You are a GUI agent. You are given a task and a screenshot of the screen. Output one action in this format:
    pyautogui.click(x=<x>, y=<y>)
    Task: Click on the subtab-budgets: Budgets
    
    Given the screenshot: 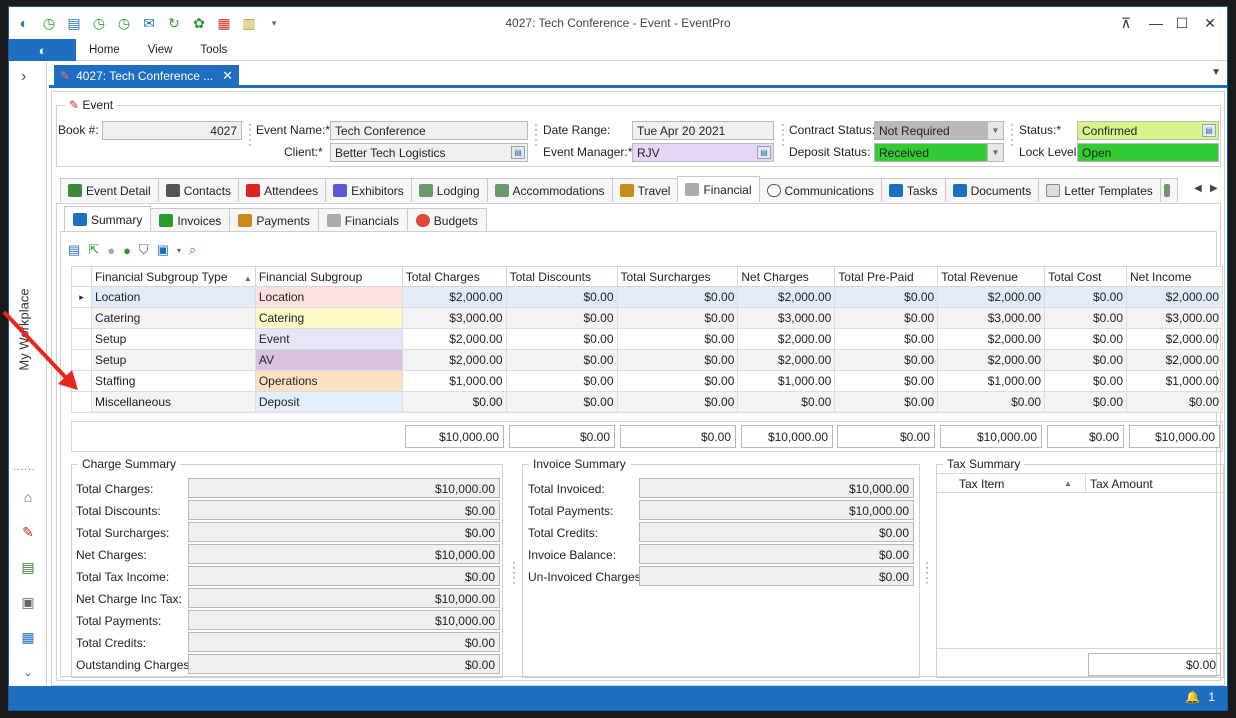 What is the action you would take?
    pyautogui.click(x=446, y=220)
    